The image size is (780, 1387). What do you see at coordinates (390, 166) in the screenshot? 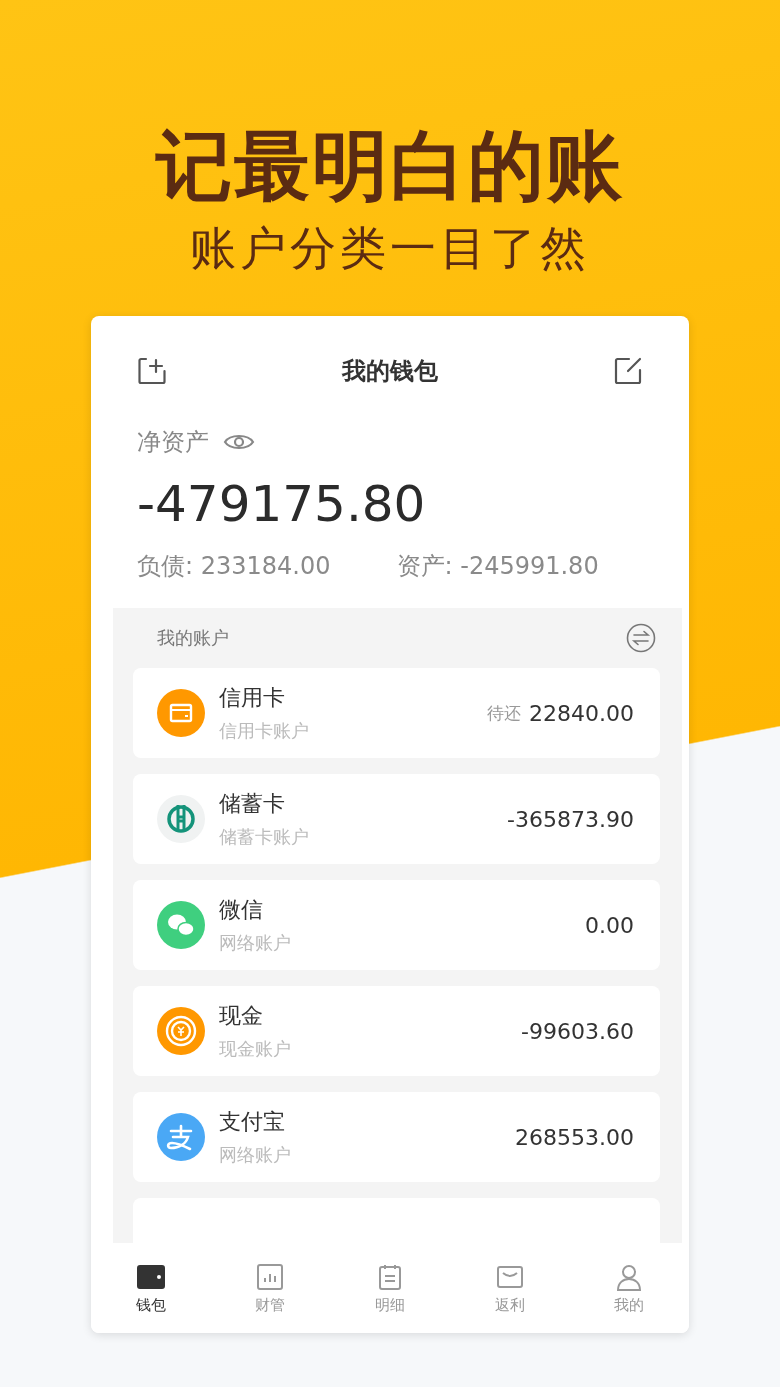
I see `headline: 记最明白的账` at bounding box center [390, 166].